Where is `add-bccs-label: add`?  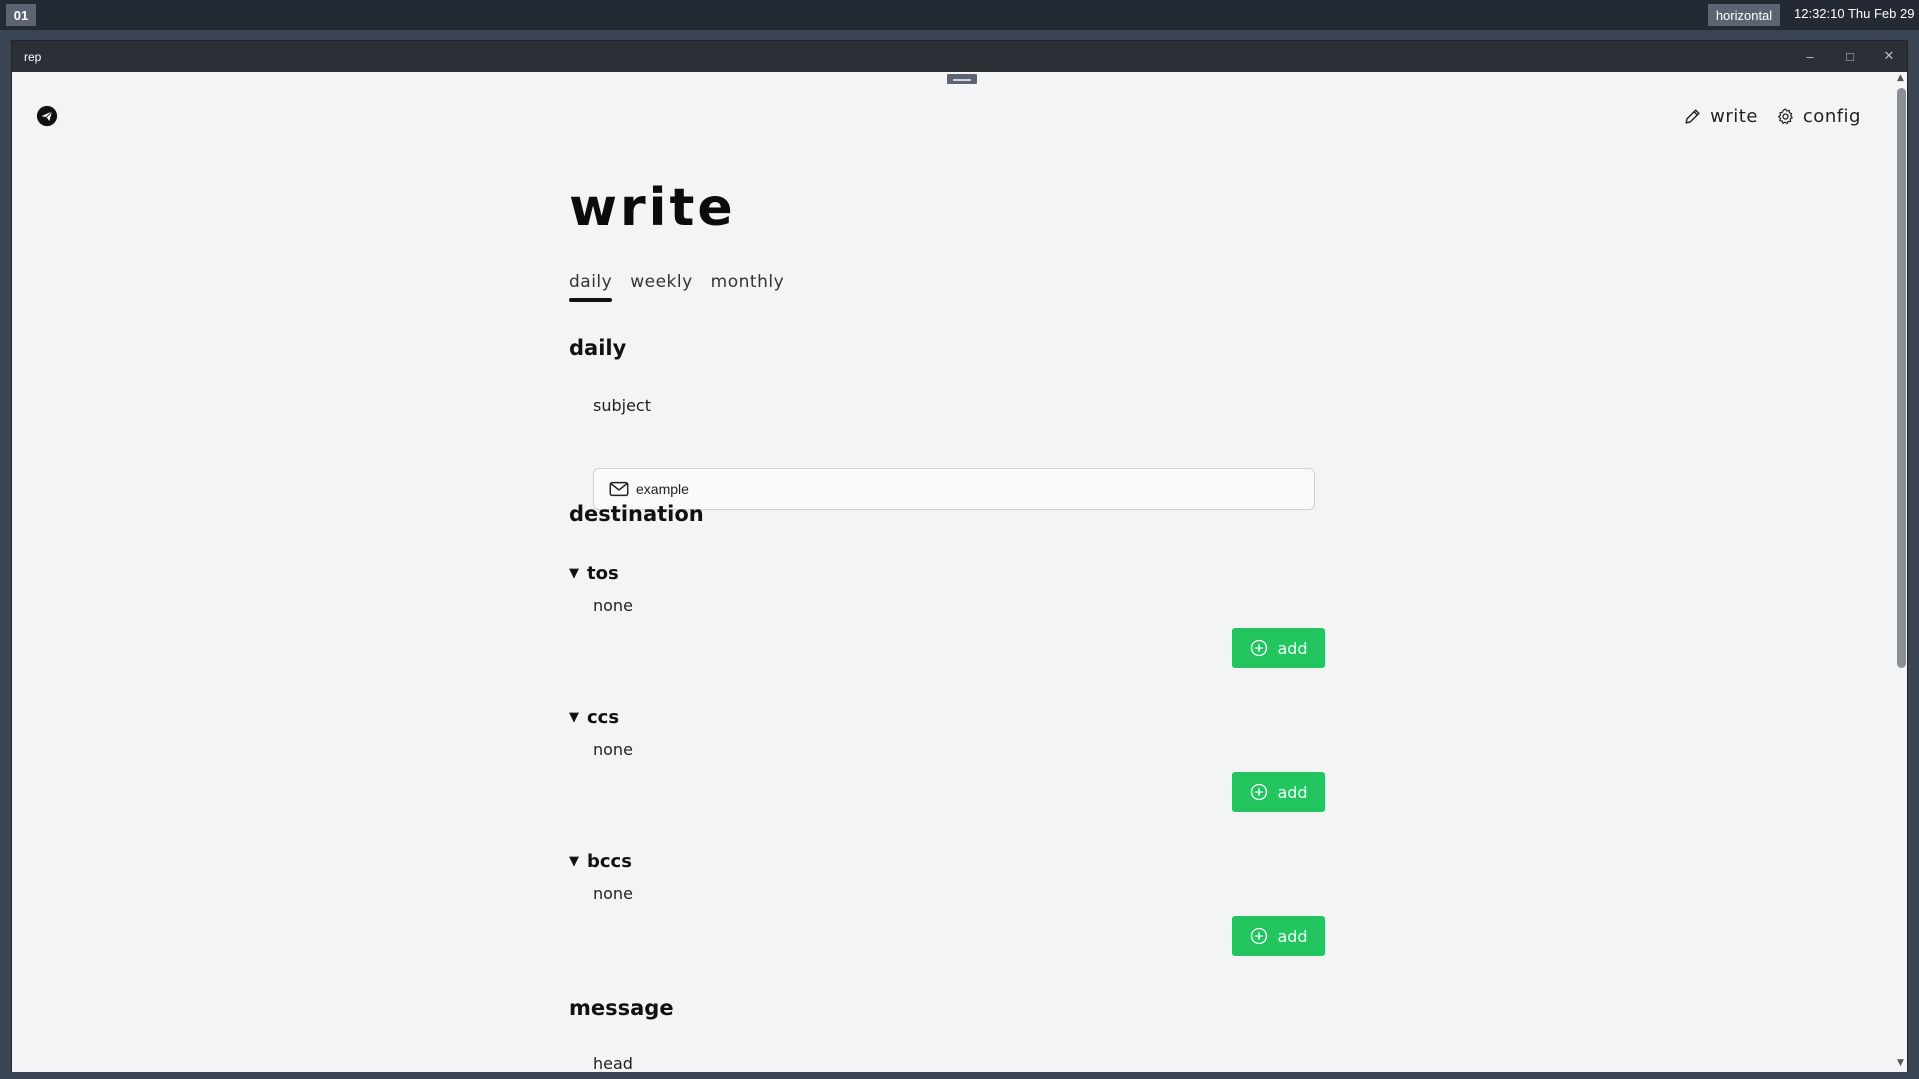 add-bccs-label: add is located at coordinates (1292, 936).